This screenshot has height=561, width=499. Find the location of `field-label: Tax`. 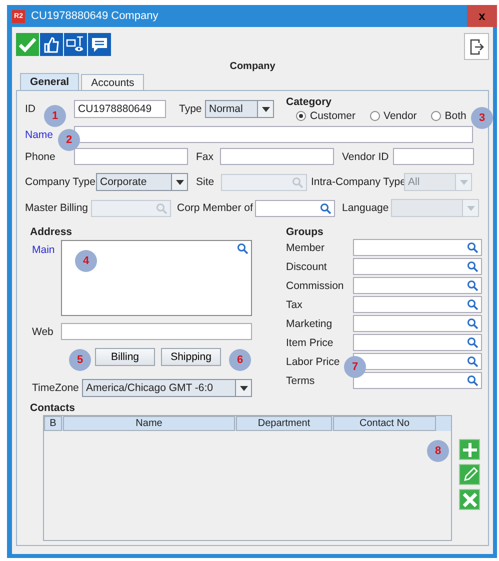

field-label: Tax is located at coordinates (294, 304).